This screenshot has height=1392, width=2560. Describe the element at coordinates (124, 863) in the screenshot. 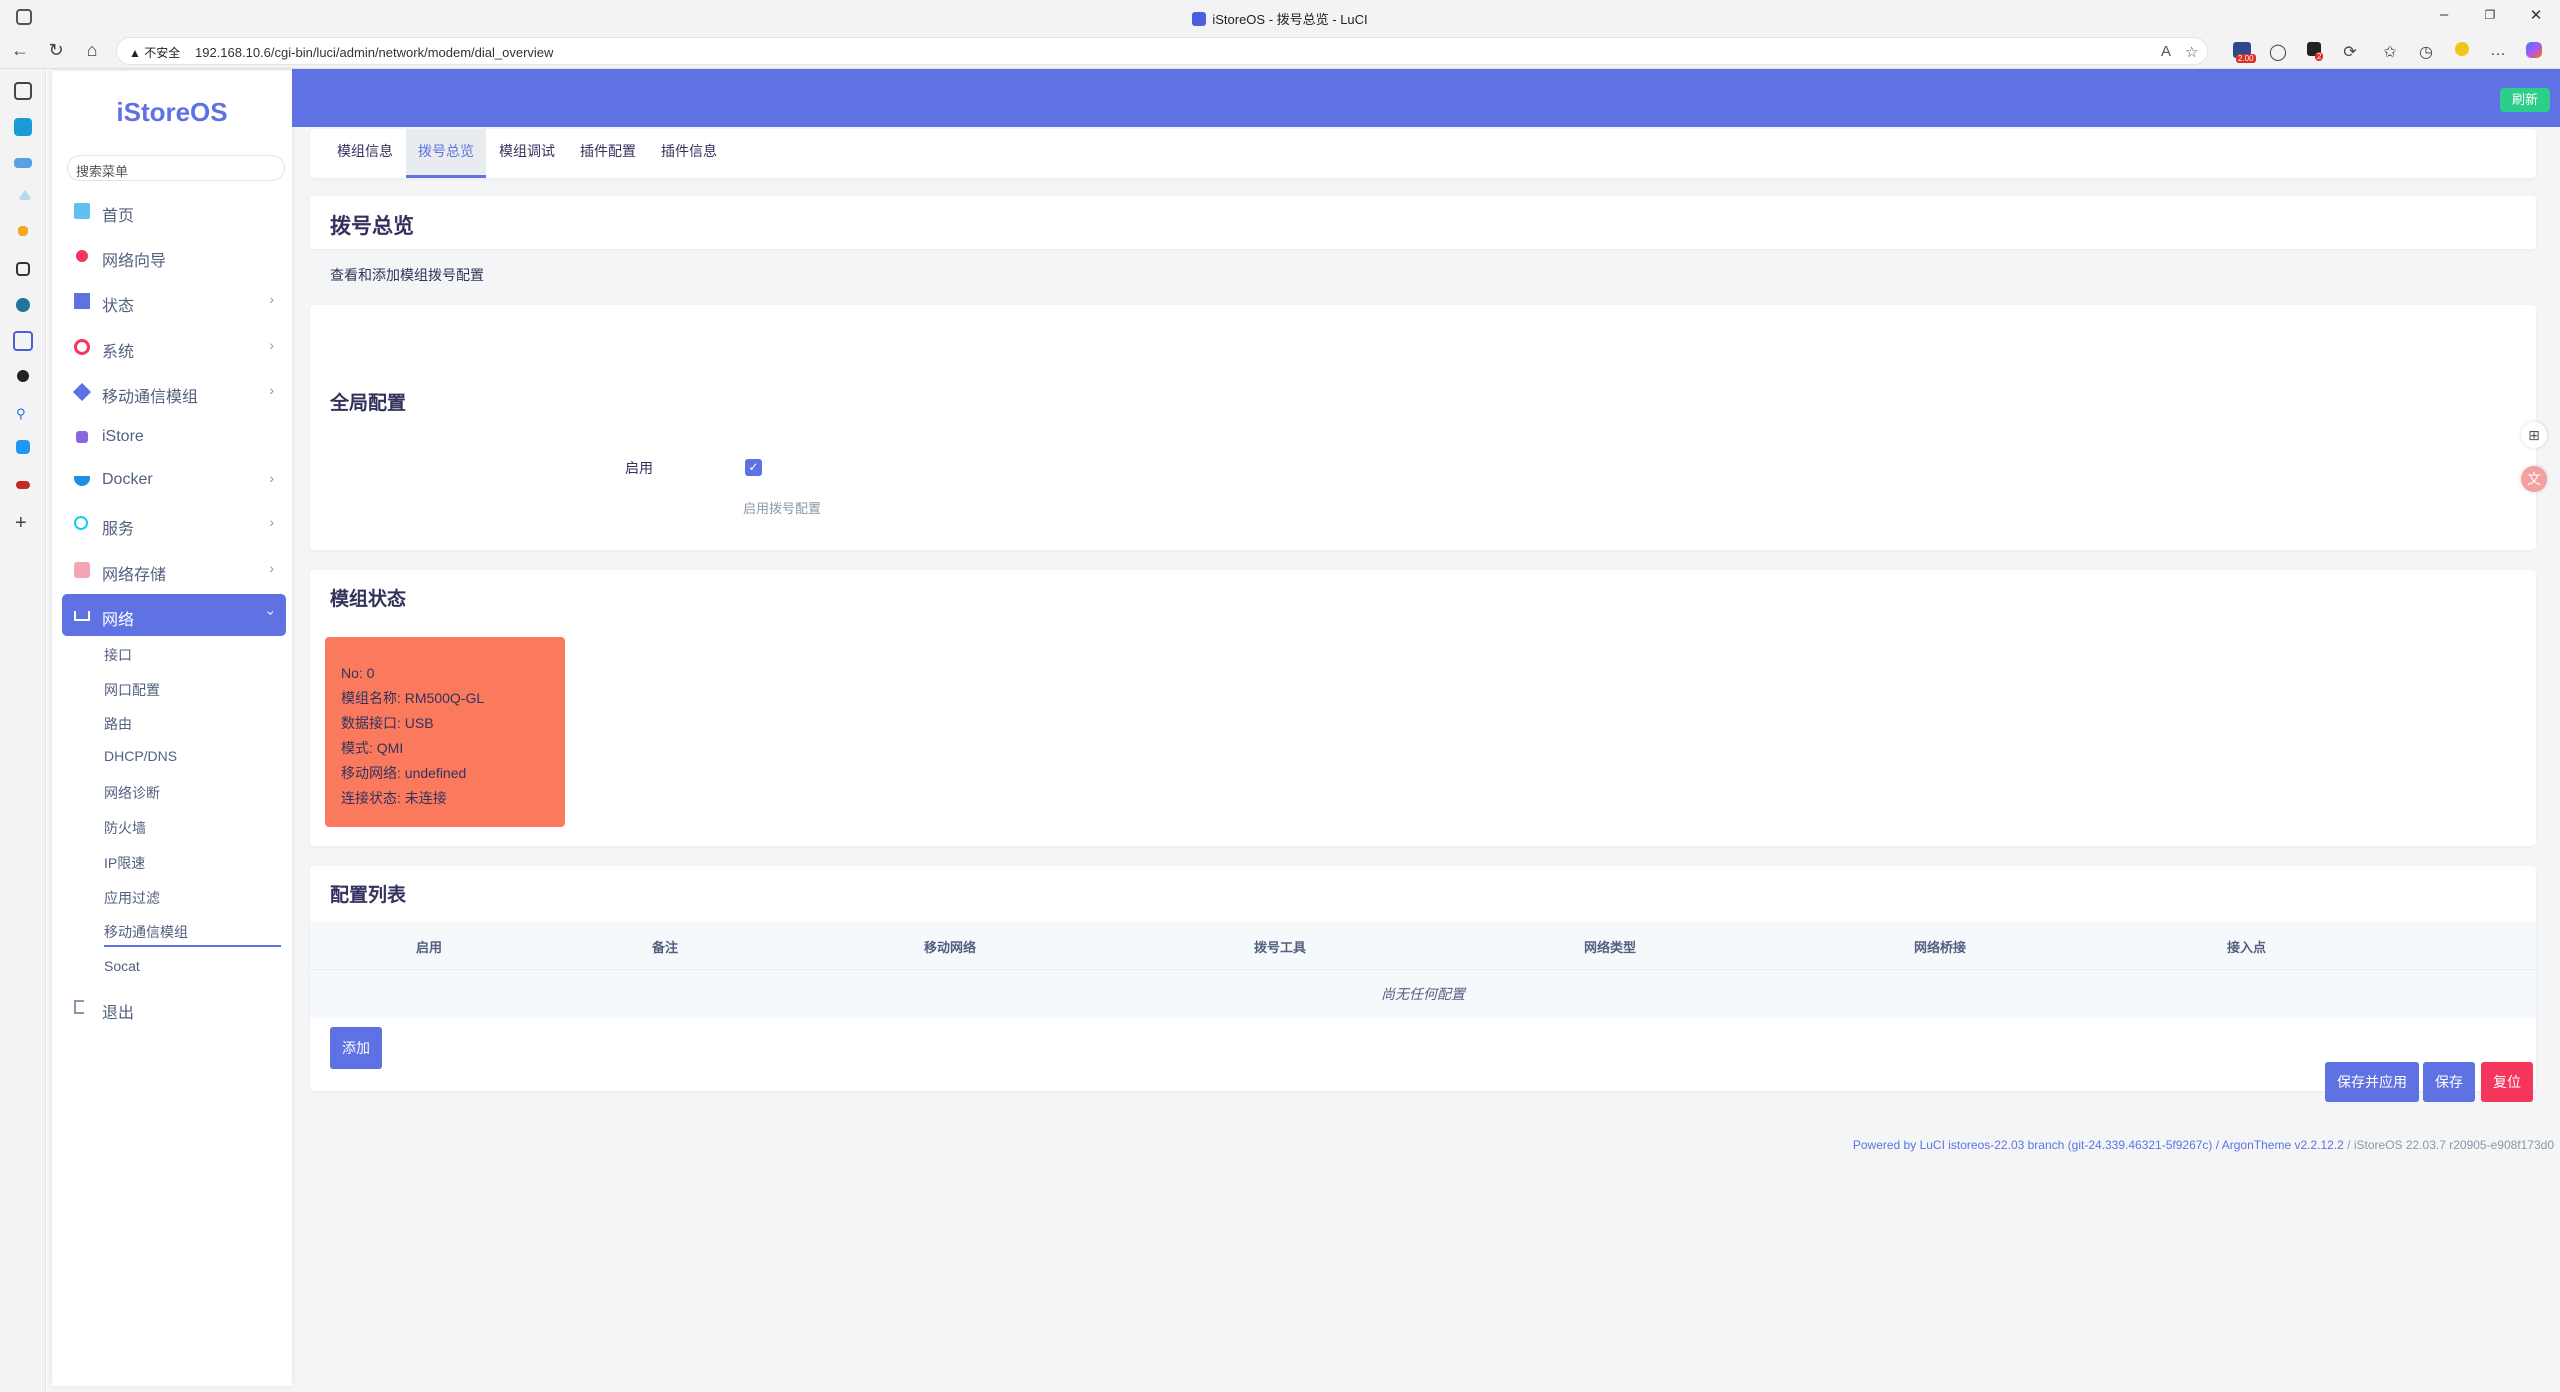

I see `subitem-ip-limit: IP限速` at that location.